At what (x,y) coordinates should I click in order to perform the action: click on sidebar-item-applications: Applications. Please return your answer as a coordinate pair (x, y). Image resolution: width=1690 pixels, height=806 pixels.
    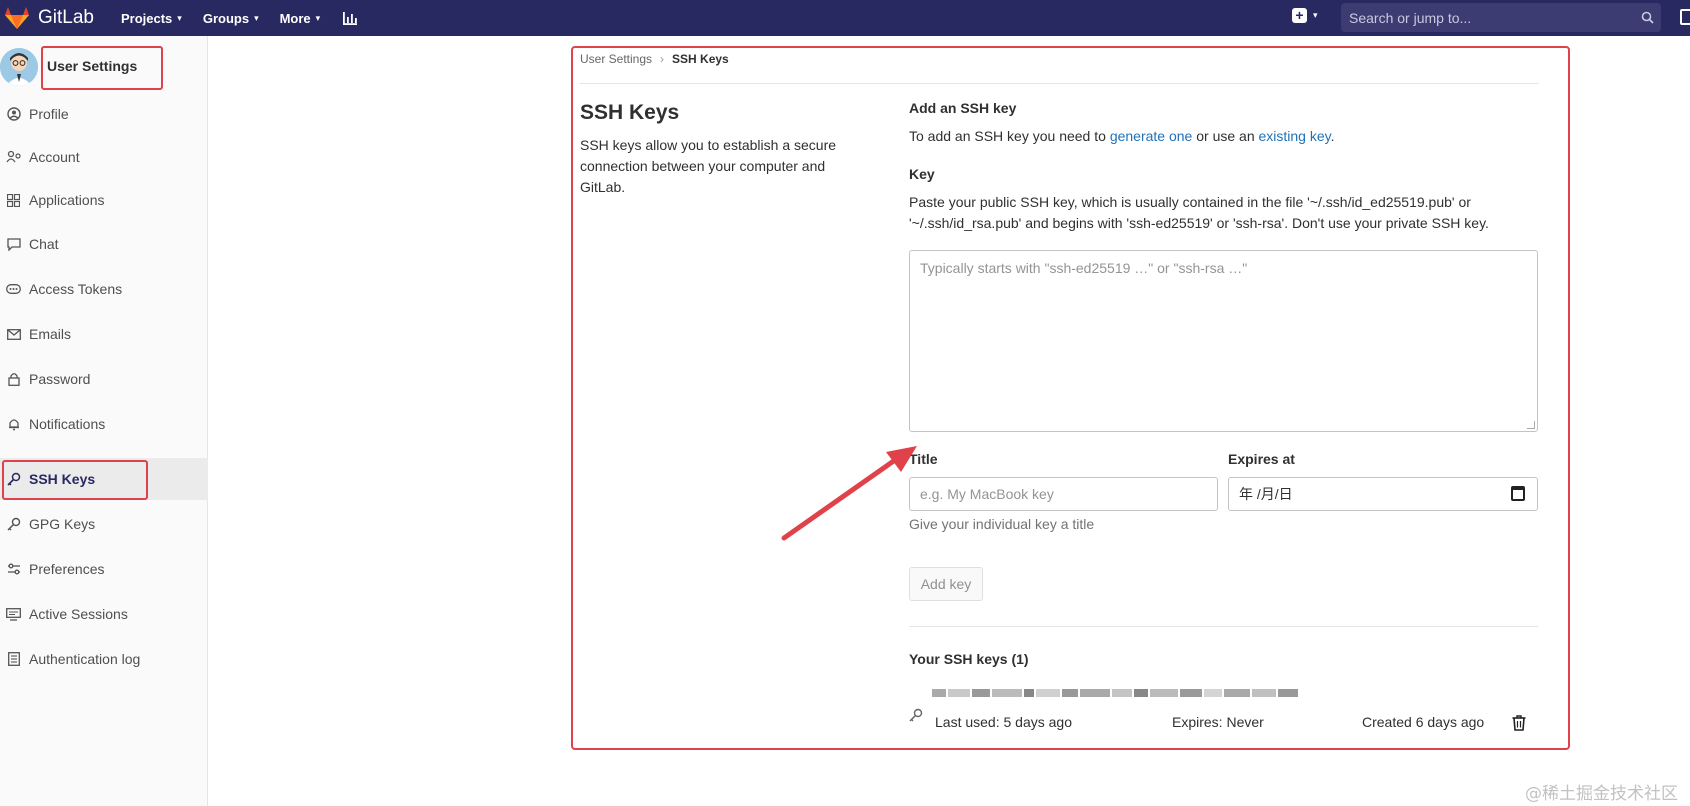
    Looking at the image, I should click on (104, 200).